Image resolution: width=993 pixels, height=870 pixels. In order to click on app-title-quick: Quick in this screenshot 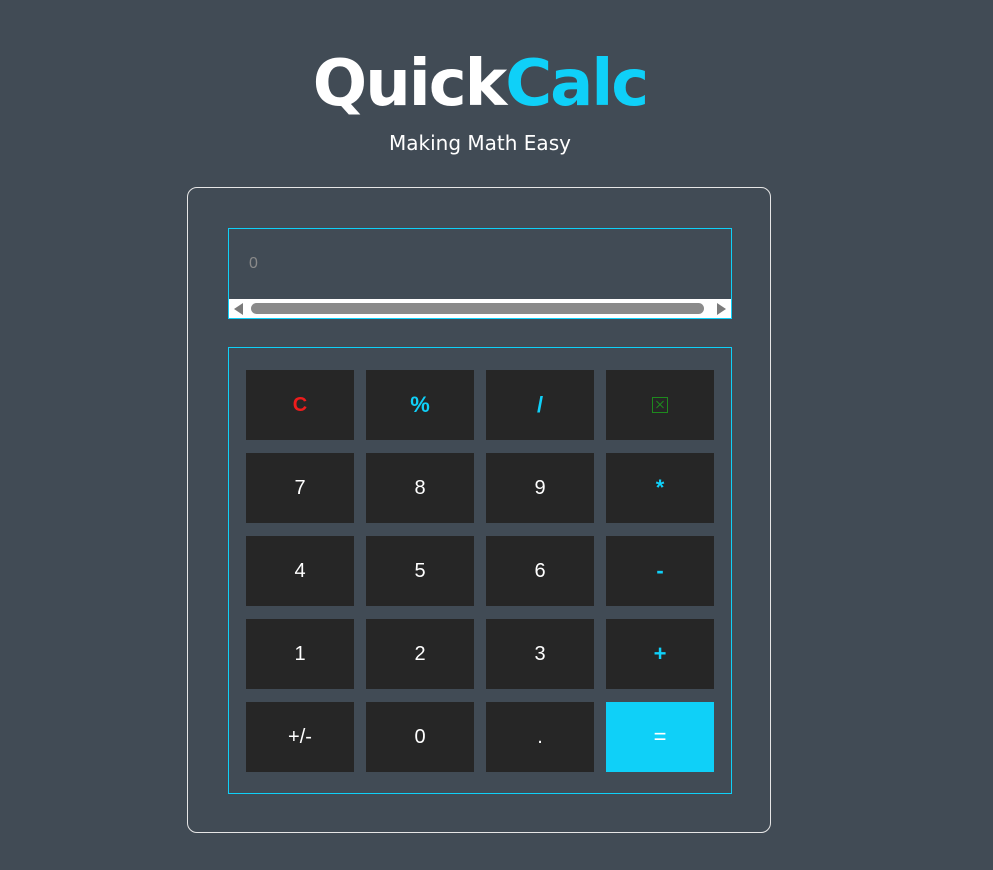, I will do `click(409, 84)`.